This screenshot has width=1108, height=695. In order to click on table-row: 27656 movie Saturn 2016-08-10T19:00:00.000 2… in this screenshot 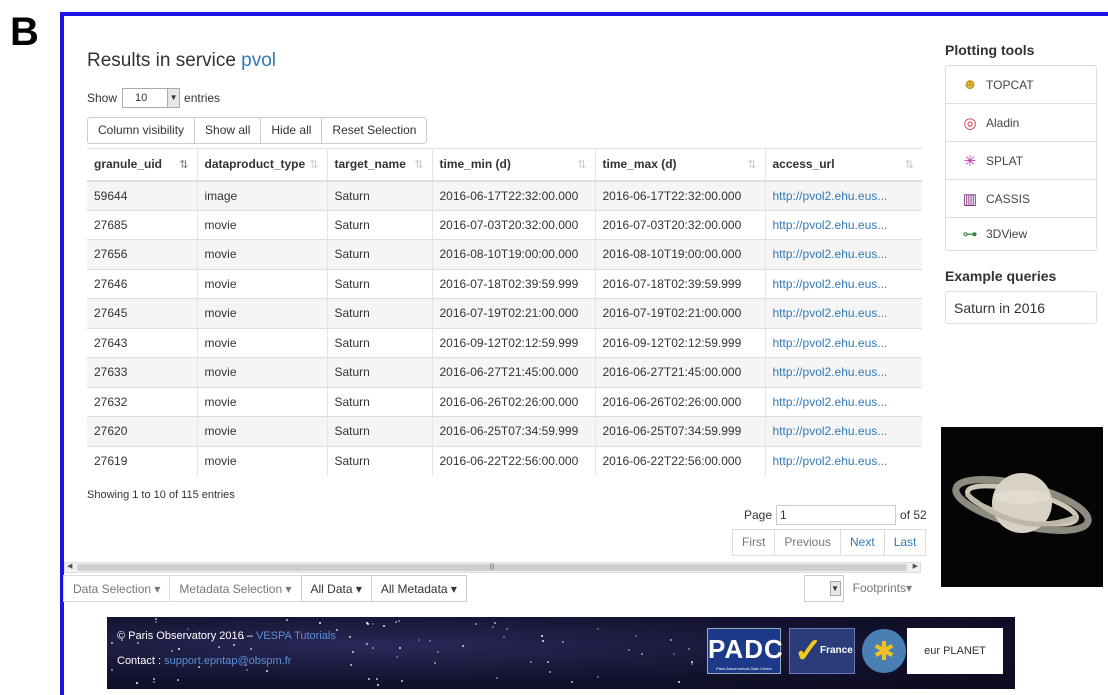, I will do `click(504, 254)`.